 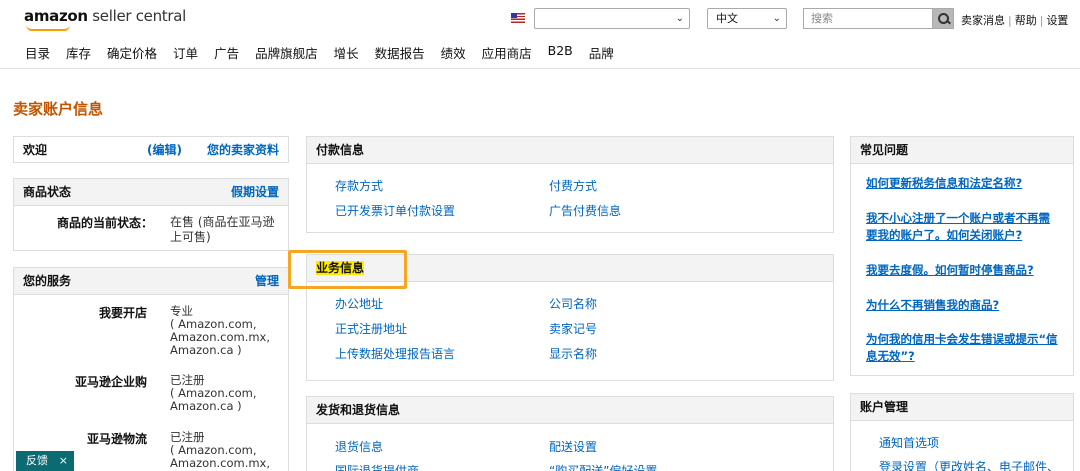 I want to click on page-title: 卖家账户信息, so click(x=58, y=109).